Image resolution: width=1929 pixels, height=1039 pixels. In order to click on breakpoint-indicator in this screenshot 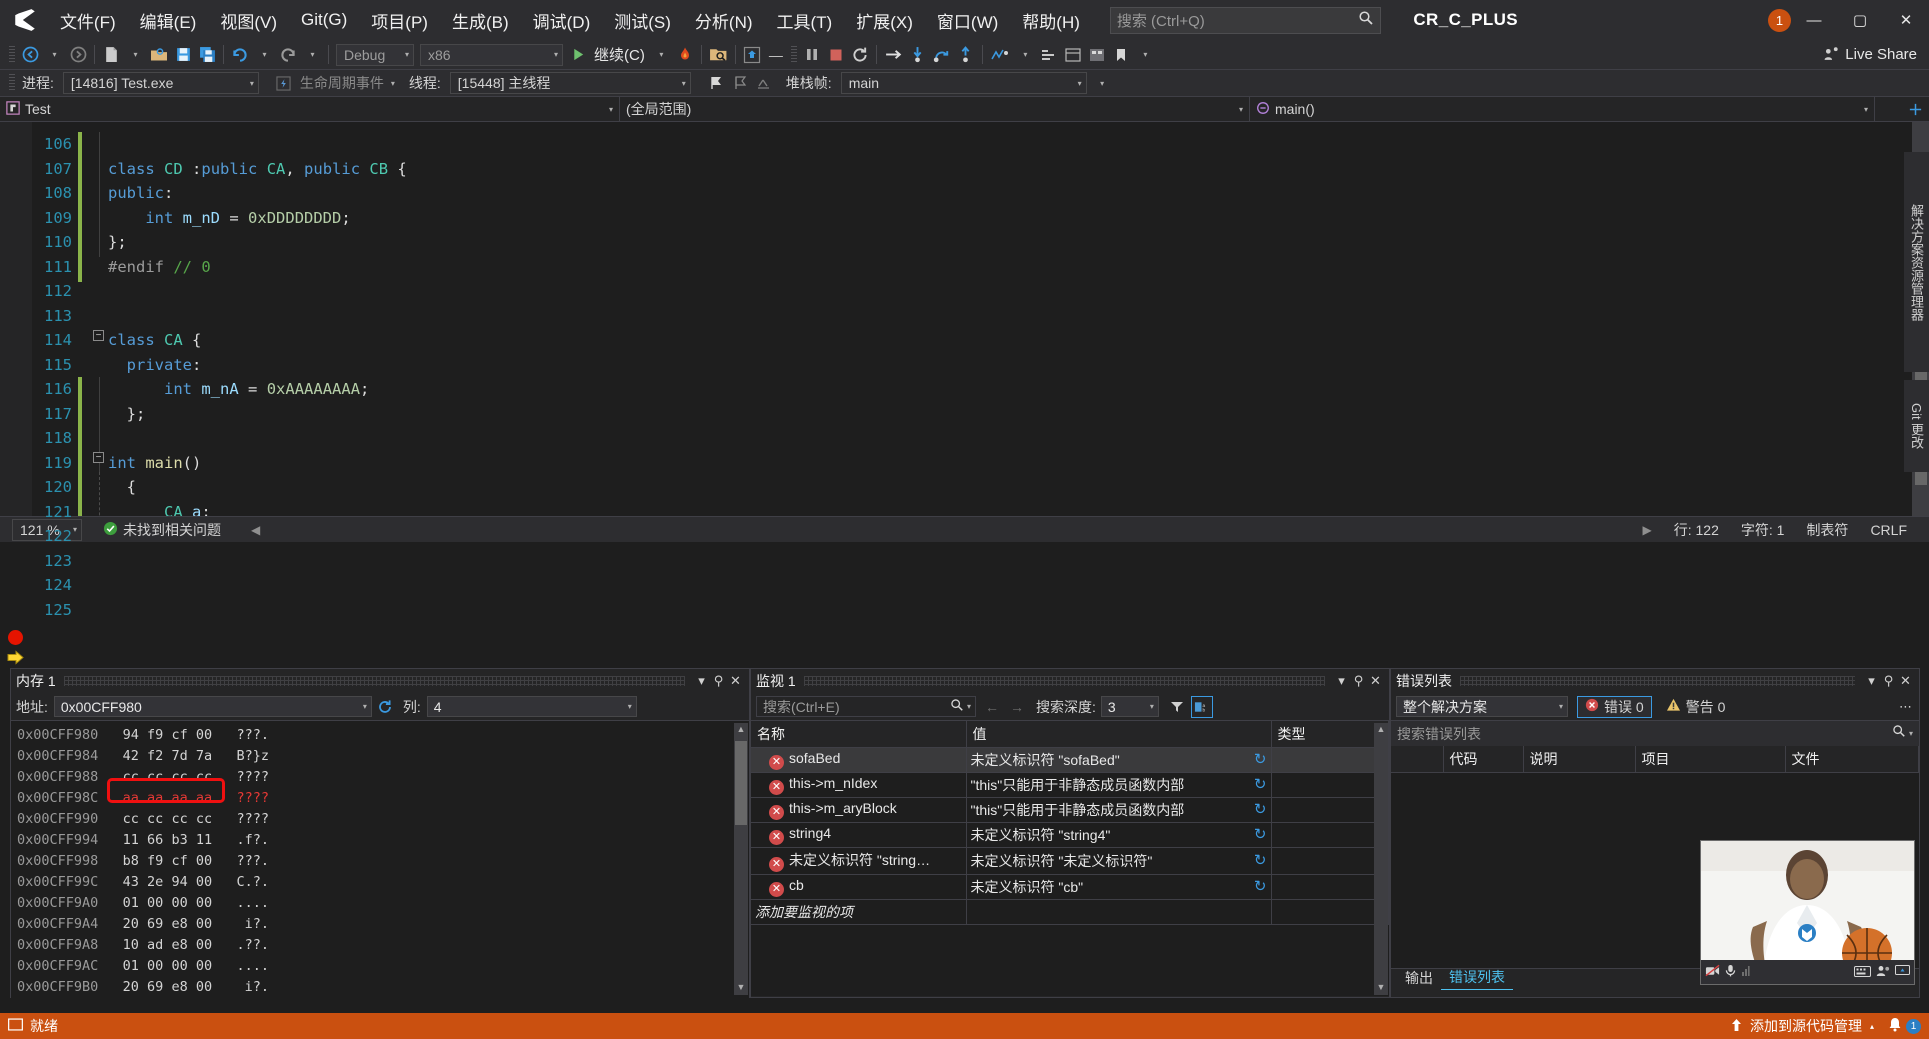, I will do `click(15, 637)`.